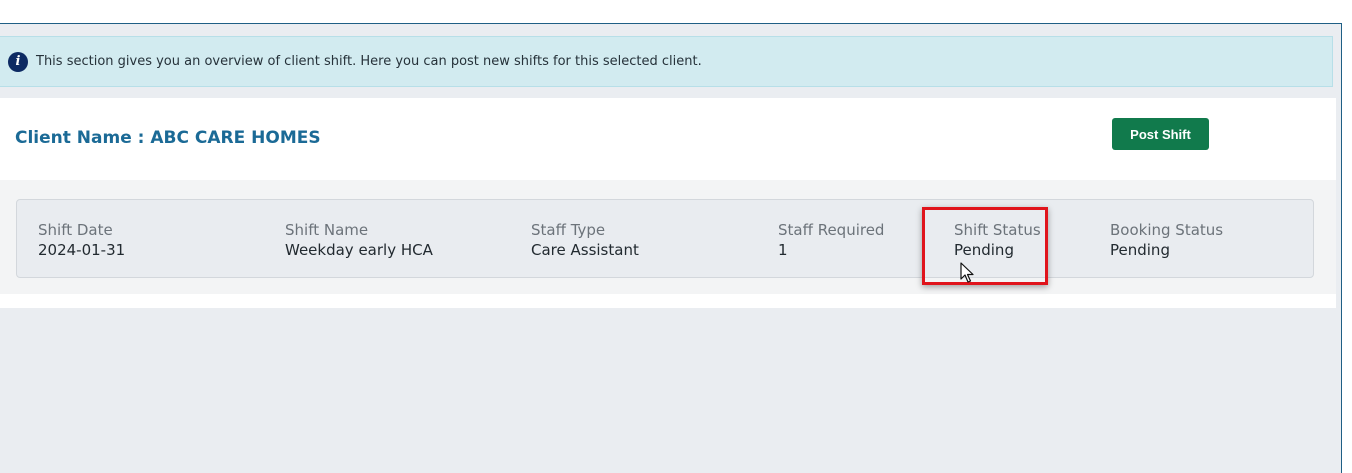 This screenshot has height=473, width=1352. Describe the element at coordinates (75, 230) in the screenshot. I see `shift-date-label: Shift Date` at that location.